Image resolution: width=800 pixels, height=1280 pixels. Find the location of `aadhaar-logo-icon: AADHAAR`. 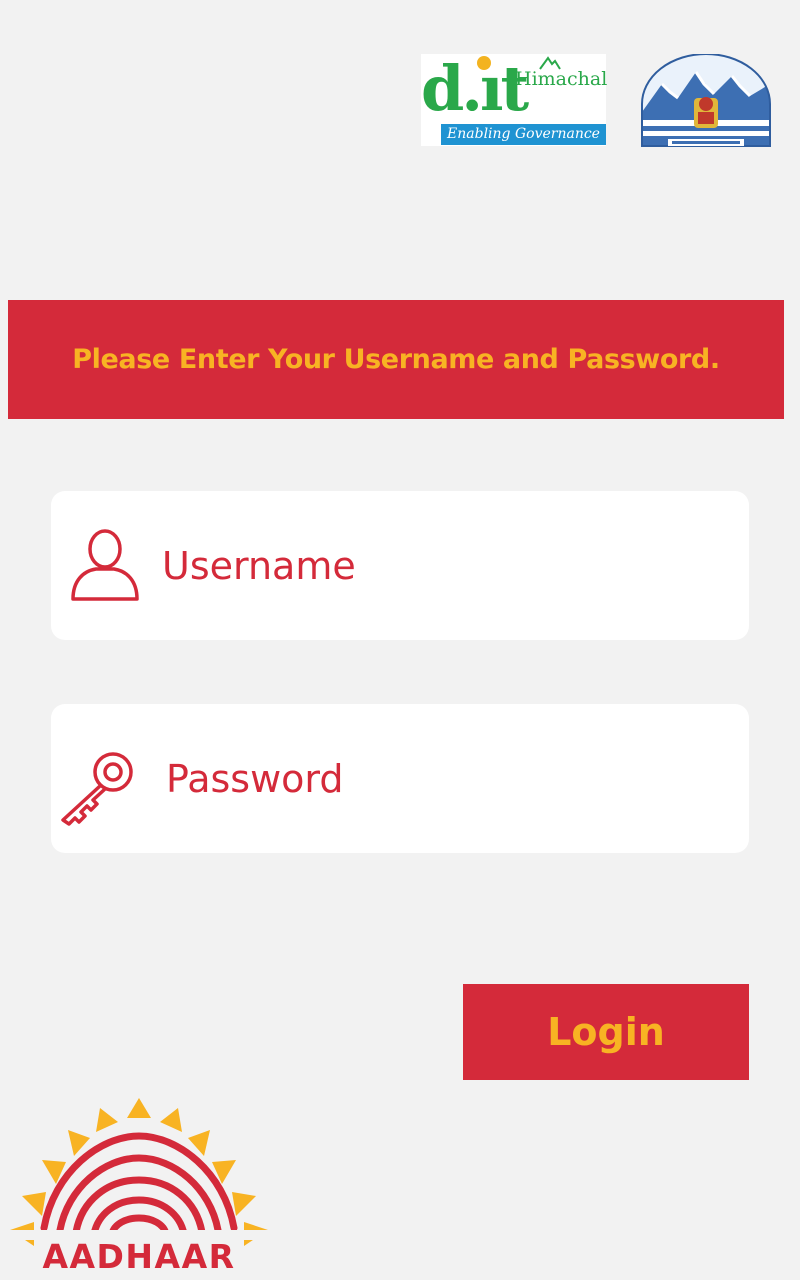

aadhaar-logo-icon: AADHAAR is located at coordinates (139, 1187).